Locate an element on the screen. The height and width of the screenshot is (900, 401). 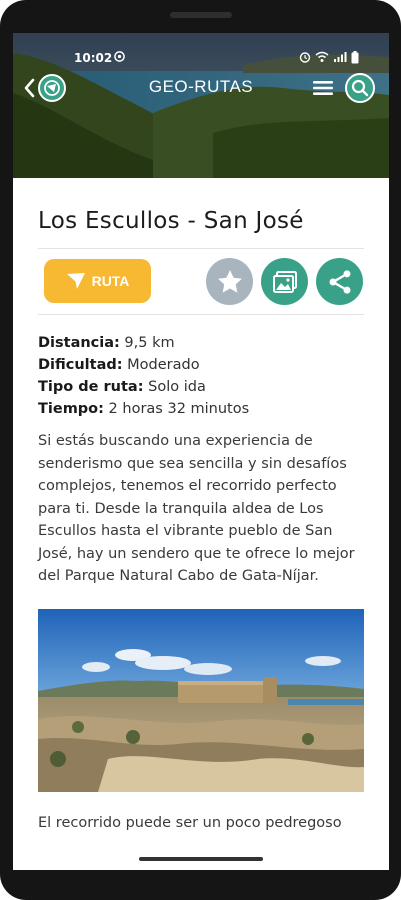
image-icon is located at coordinates (284, 281).